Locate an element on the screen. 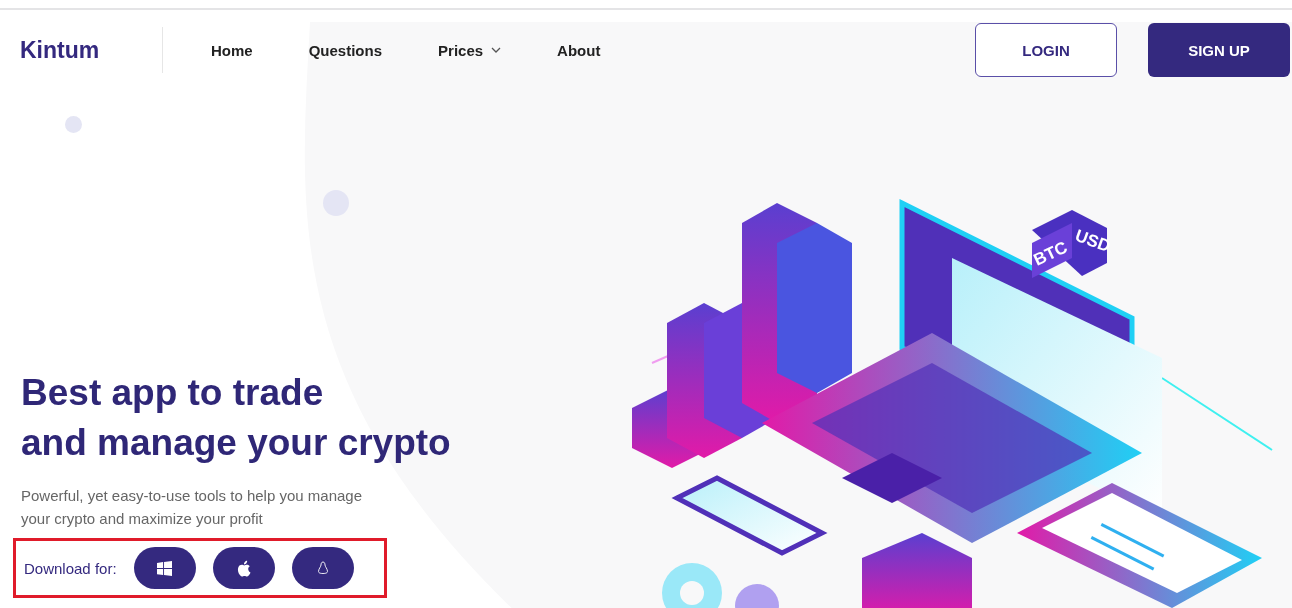 This screenshot has width=1292, height=608. apple-icon is located at coordinates (244, 568).